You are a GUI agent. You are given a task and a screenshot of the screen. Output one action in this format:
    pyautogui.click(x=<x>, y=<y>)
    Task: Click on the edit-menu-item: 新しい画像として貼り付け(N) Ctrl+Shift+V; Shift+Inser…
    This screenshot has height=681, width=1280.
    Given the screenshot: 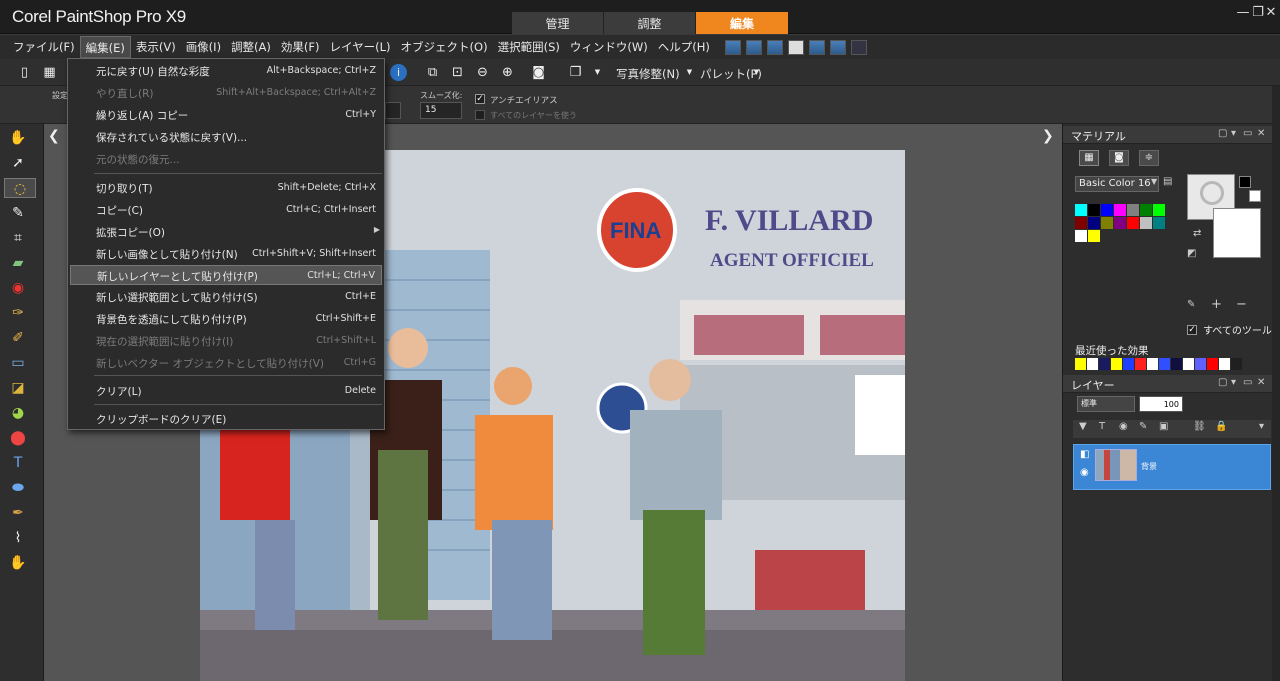 What is the action you would take?
    pyautogui.click(x=226, y=254)
    